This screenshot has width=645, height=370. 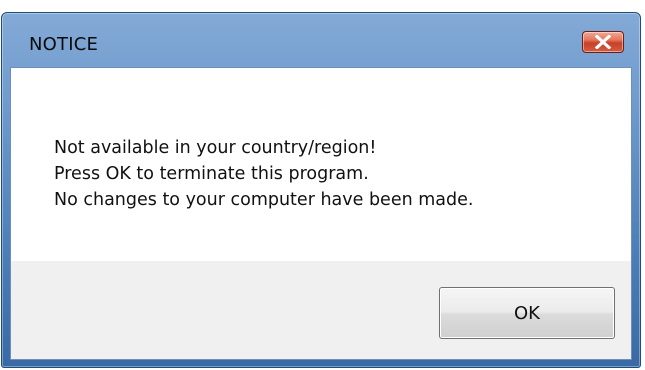 What do you see at coordinates (215, 148) in the screenshot?
I see `message-line-1: Not available in your country/region!` at bounding box center [215, 148].